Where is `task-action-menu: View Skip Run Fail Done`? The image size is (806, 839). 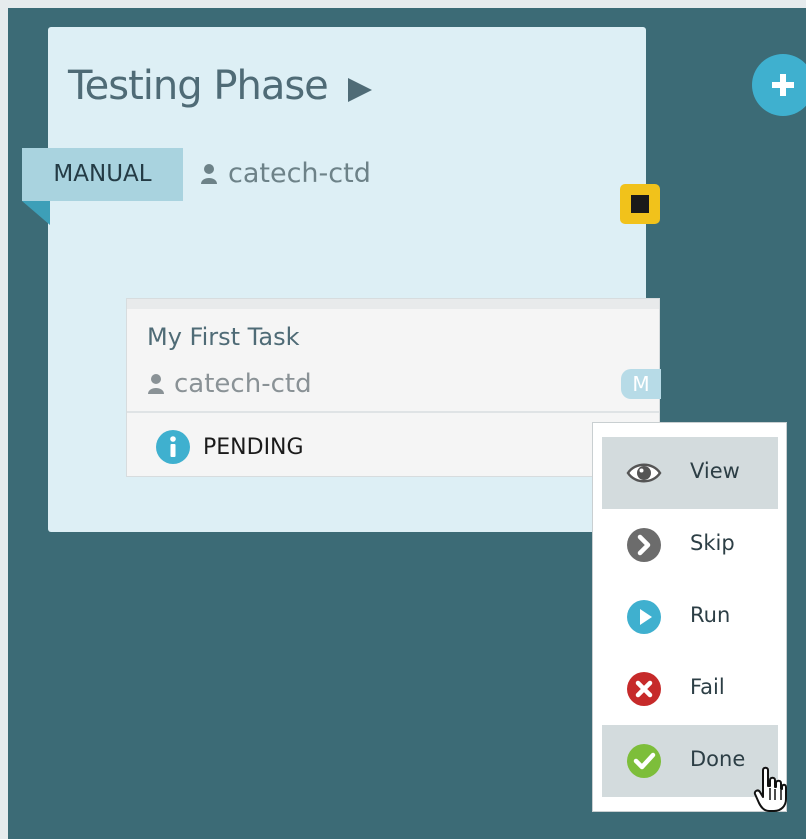
task-action-menu: View Skip Run Fail Done is located at coordinates (689, 617).